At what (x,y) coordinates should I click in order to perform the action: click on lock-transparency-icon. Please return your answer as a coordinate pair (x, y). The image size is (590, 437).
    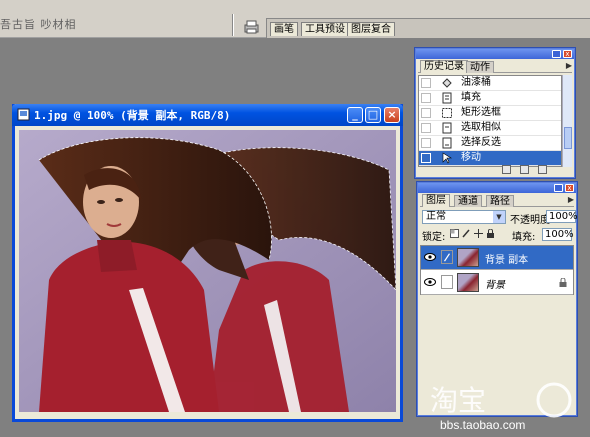
    Looking at the image, I should click on (454, 233).